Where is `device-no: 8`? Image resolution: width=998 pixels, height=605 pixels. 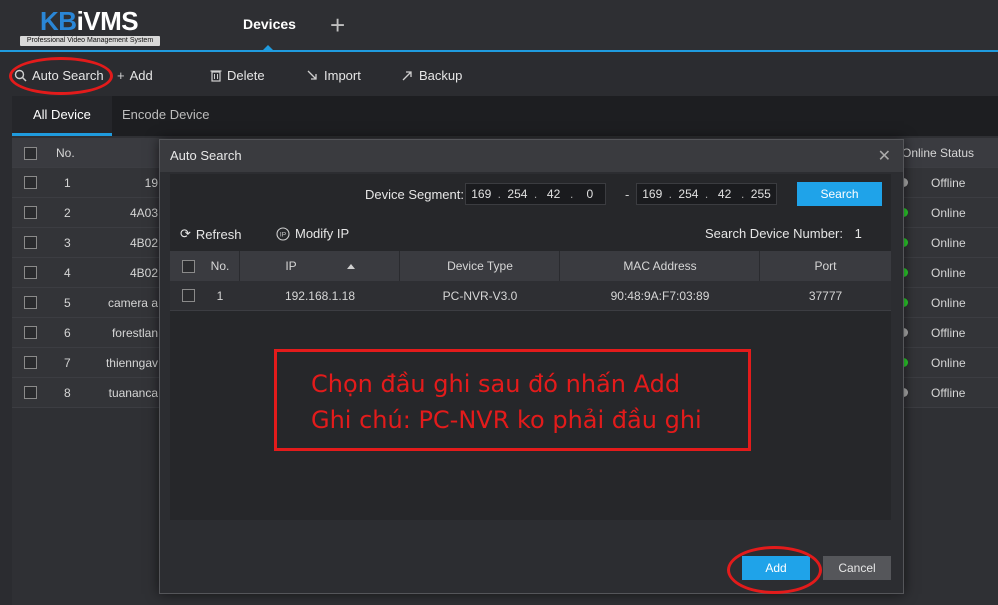 device-no: 8 is located at coordinates (67, 393).